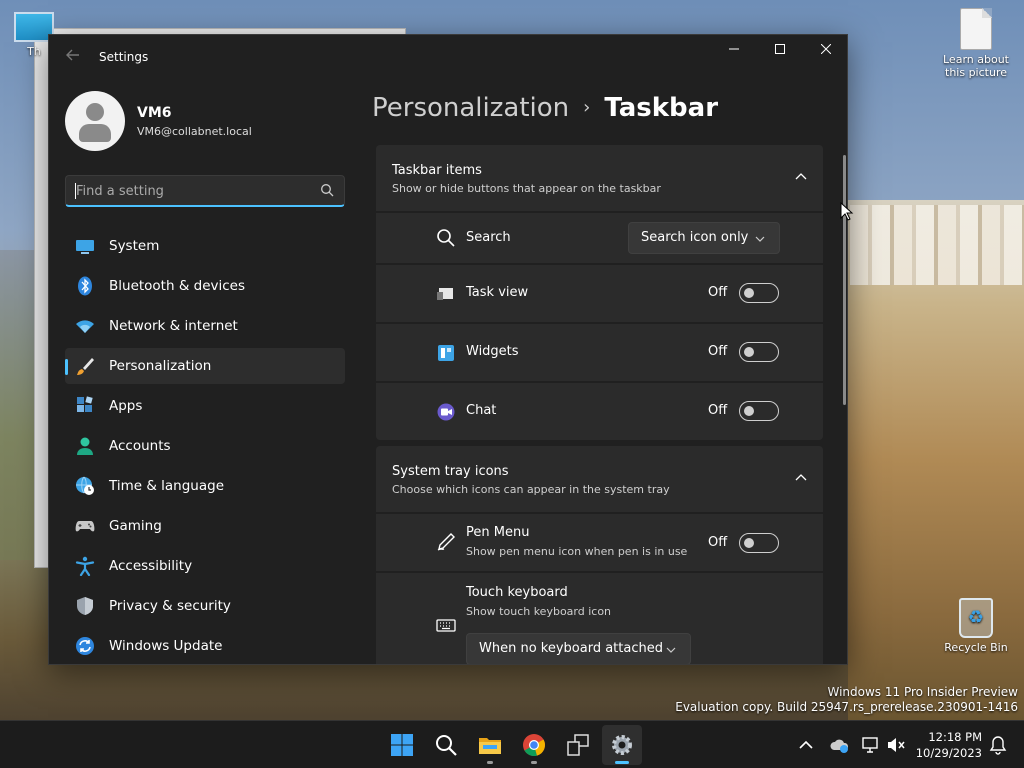 This screenshot has height=768, width=1024. I want to click on task-view-button, so click(578, 745).